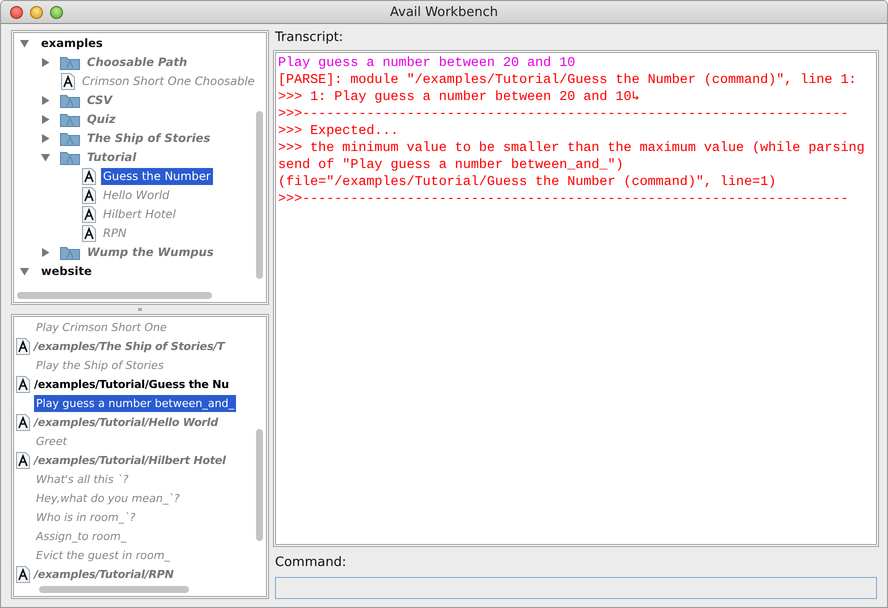 The image size is (888, 608). I want to click on module-path: /examples/Tutorial/Hilbert Hotel, so click(130, 460).